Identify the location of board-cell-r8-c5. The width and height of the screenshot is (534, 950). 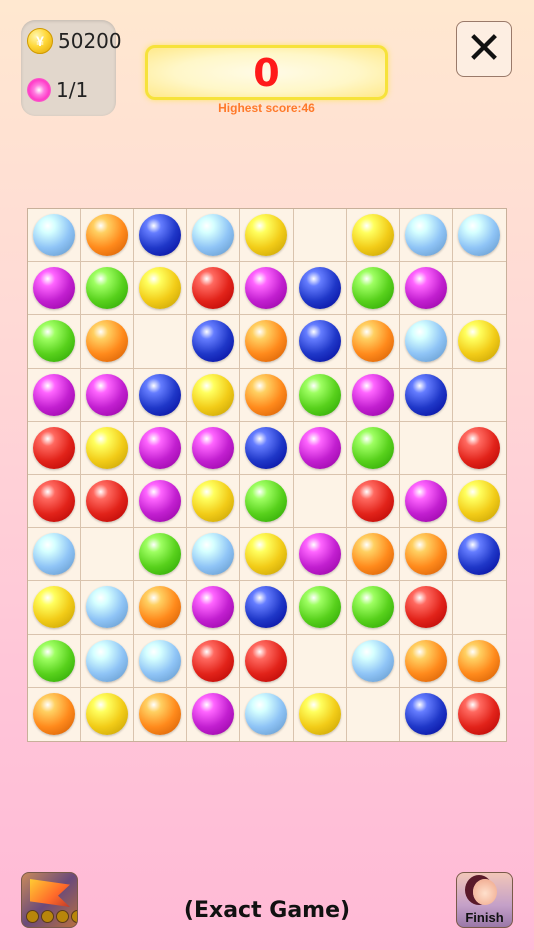
(320, 661).